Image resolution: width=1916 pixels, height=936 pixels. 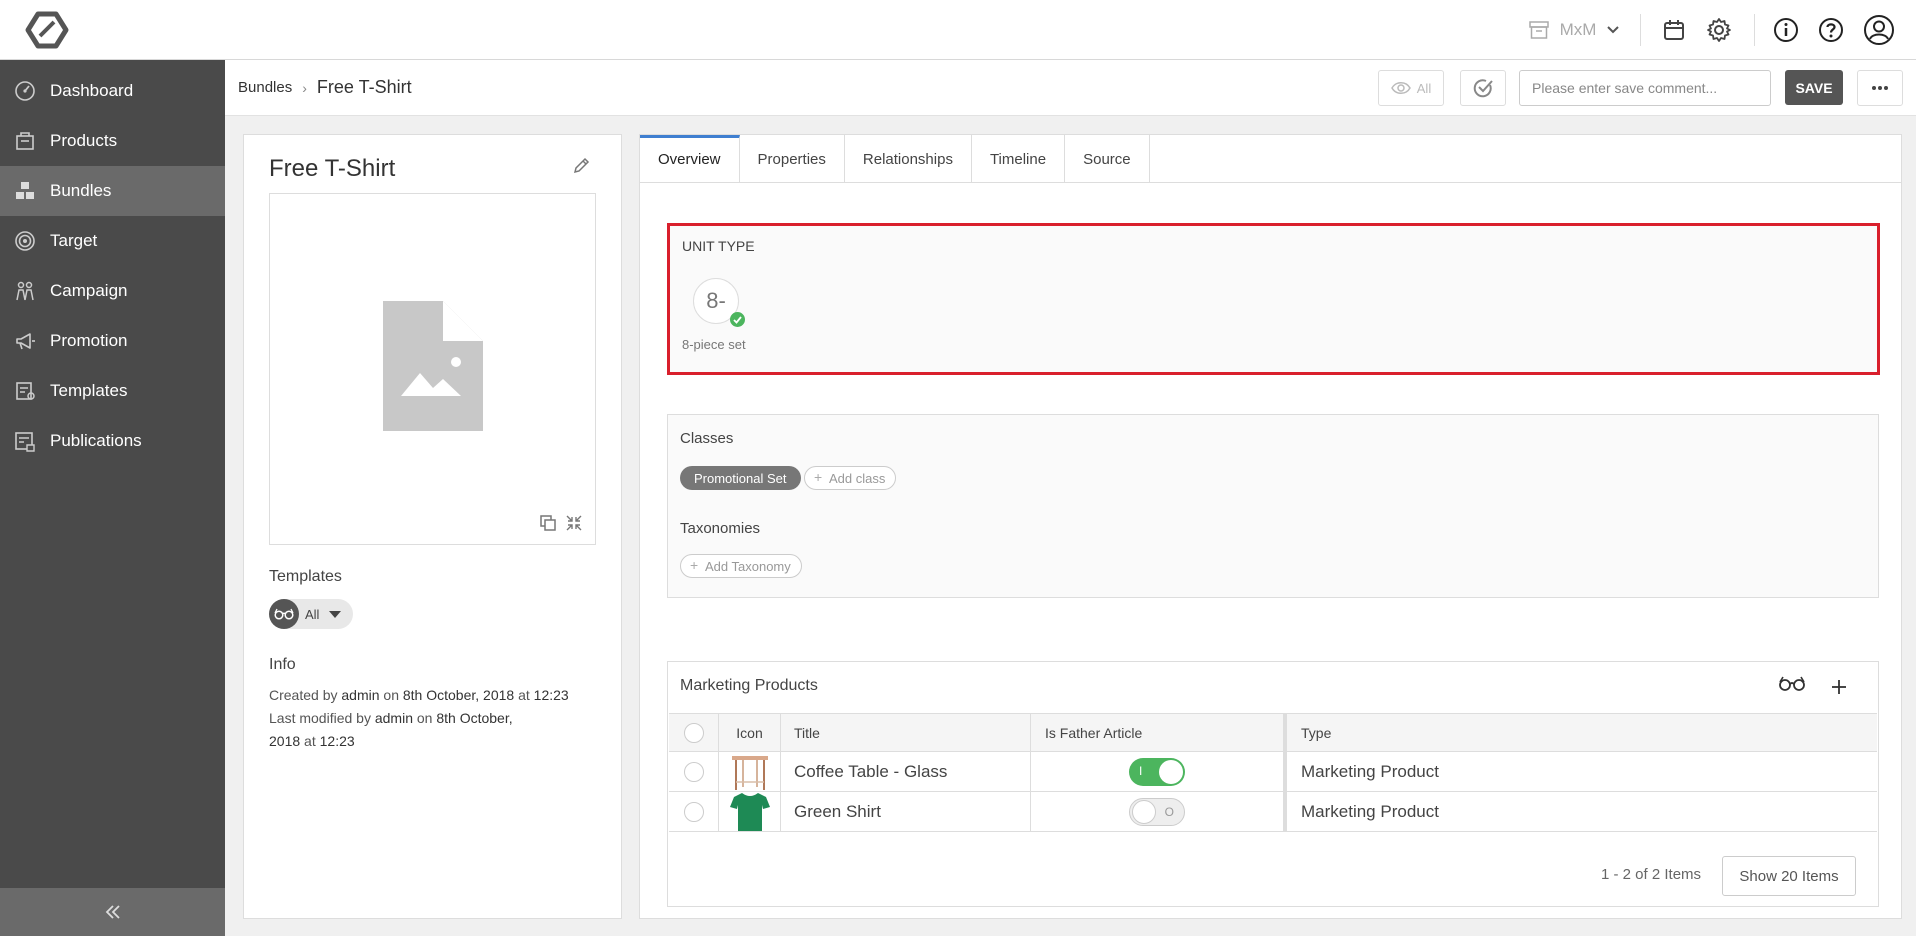 What do you see at coordinates (474, 718) in the screenshot?
I see `modified-date: 8th October,` at bounding box center [474, 718].